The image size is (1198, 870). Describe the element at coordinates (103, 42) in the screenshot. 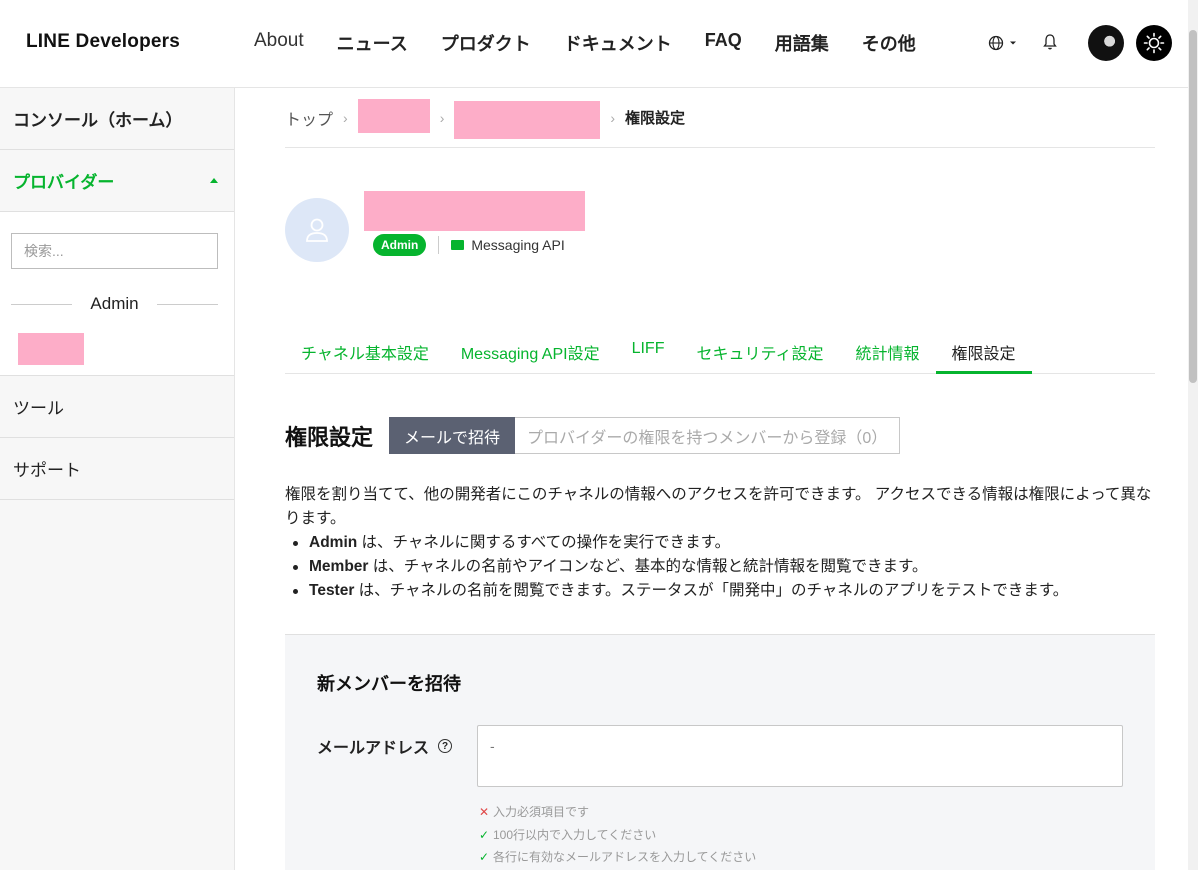

I see `site-logo: LINE Developers` at that location.